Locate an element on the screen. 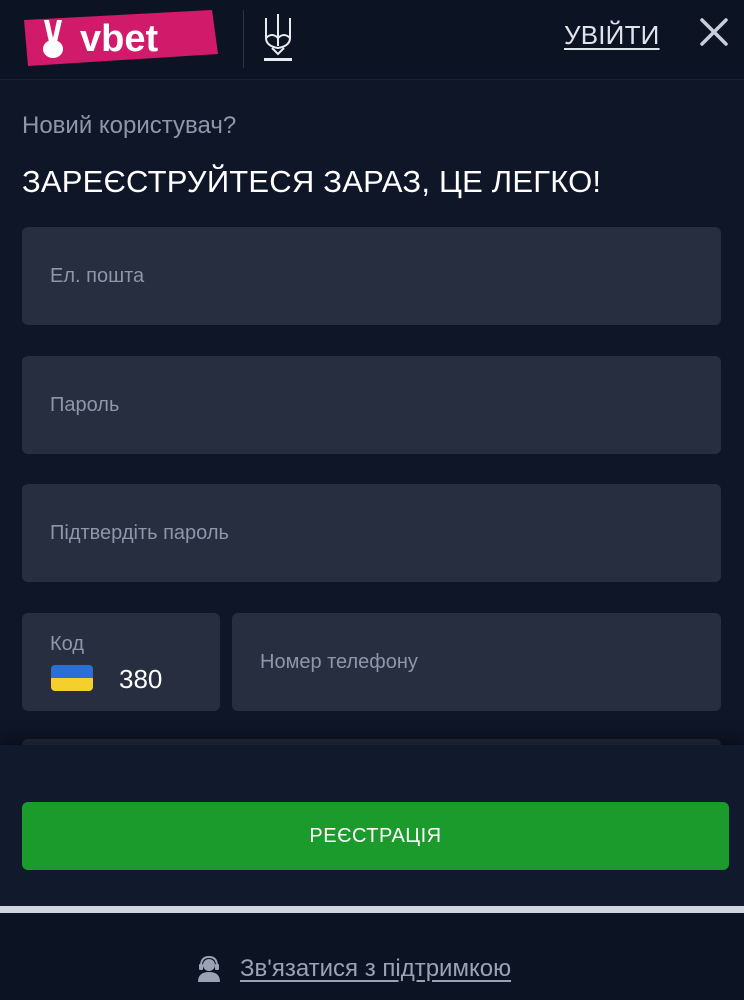  email-input is located at coordinates (371, 276).